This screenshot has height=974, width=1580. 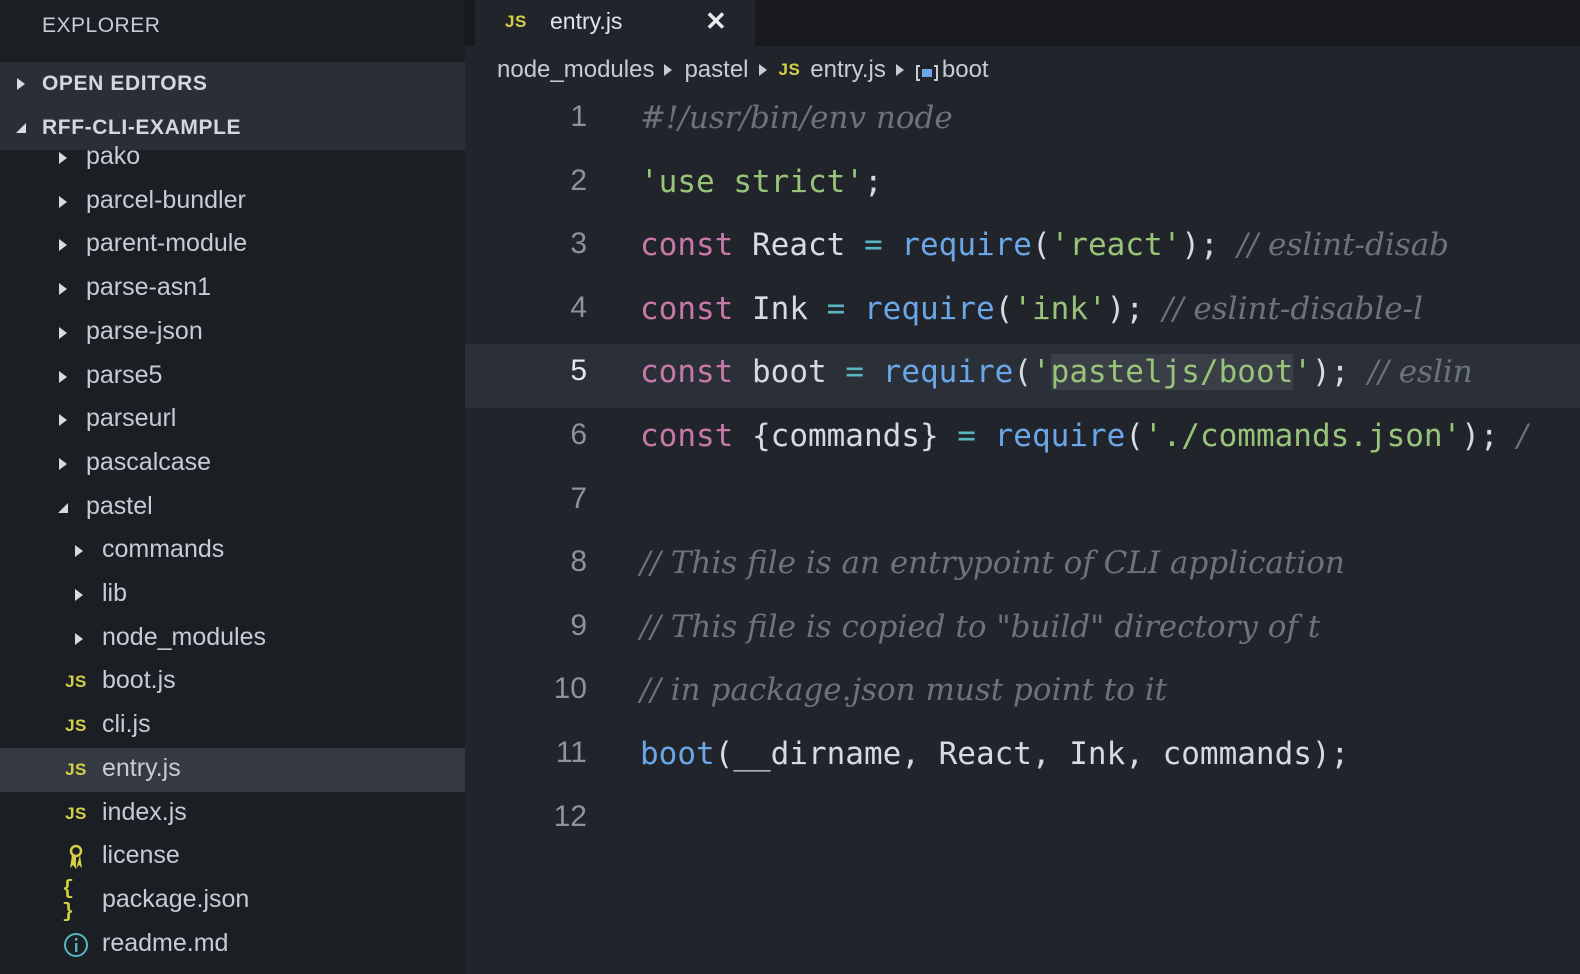 What do you see at coordinates (232, 508) in the screenshot?
I see `tree-folder: pastel` at bounding box center [232, 508].